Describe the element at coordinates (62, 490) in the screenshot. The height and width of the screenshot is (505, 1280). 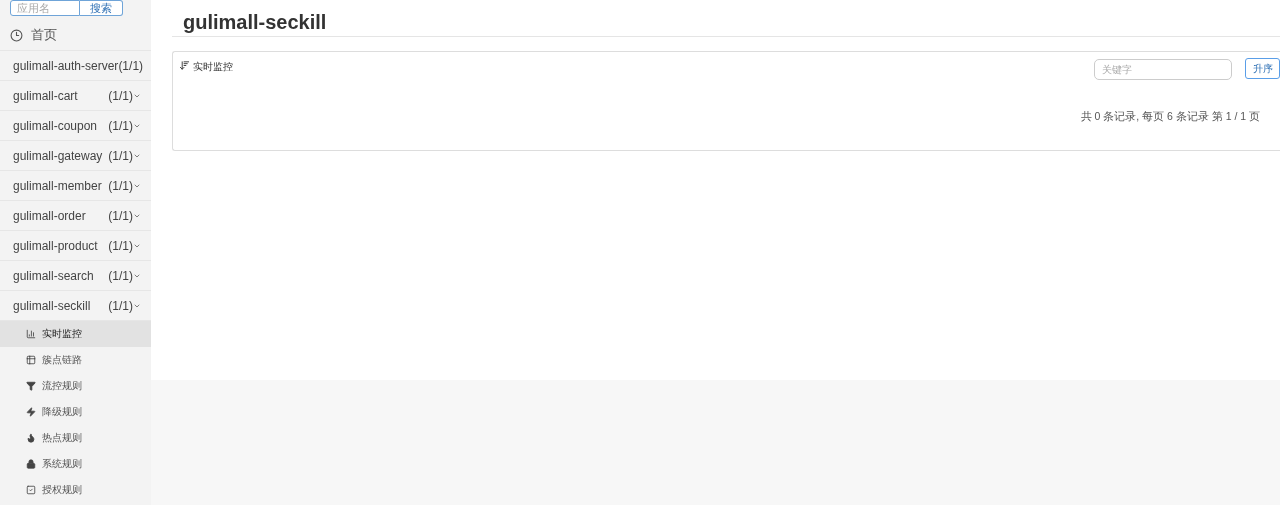
I see `submenu-label: 授权规则` at that location.